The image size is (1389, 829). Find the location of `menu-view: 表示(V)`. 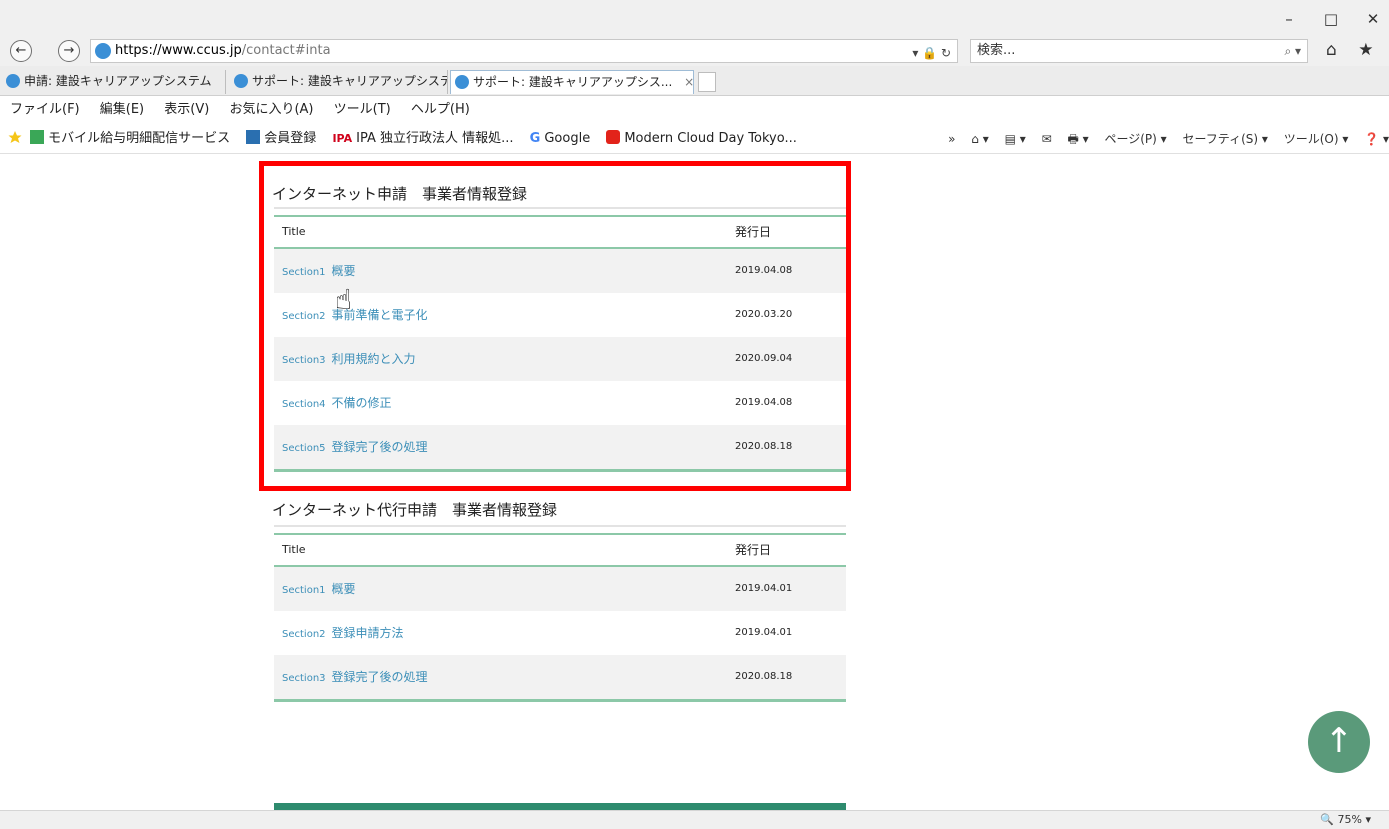

menu-view: 表示(V) is located at coordinates (186, 109).